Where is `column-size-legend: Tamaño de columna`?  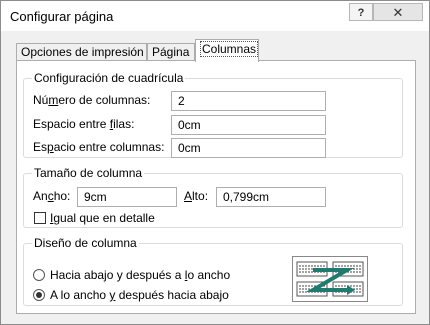 column-size-legend: Tamaño de columna is located at coordinates (88, 173).